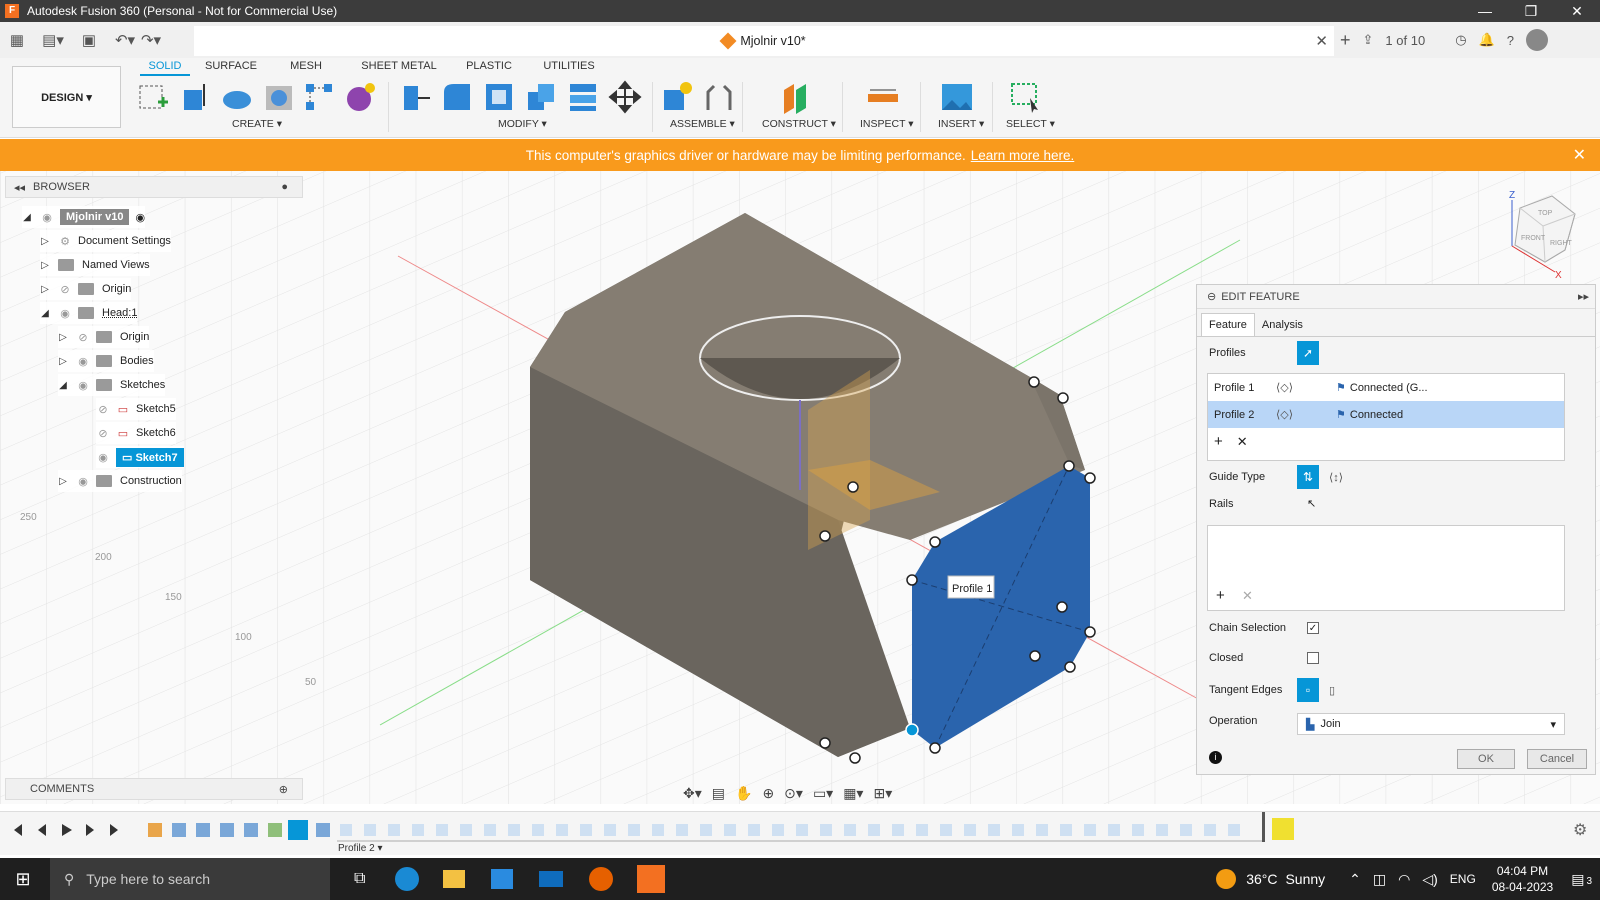  Describe the element at coordinates (195, 97) in the screenshot. I see `extrude-icon` at that location.